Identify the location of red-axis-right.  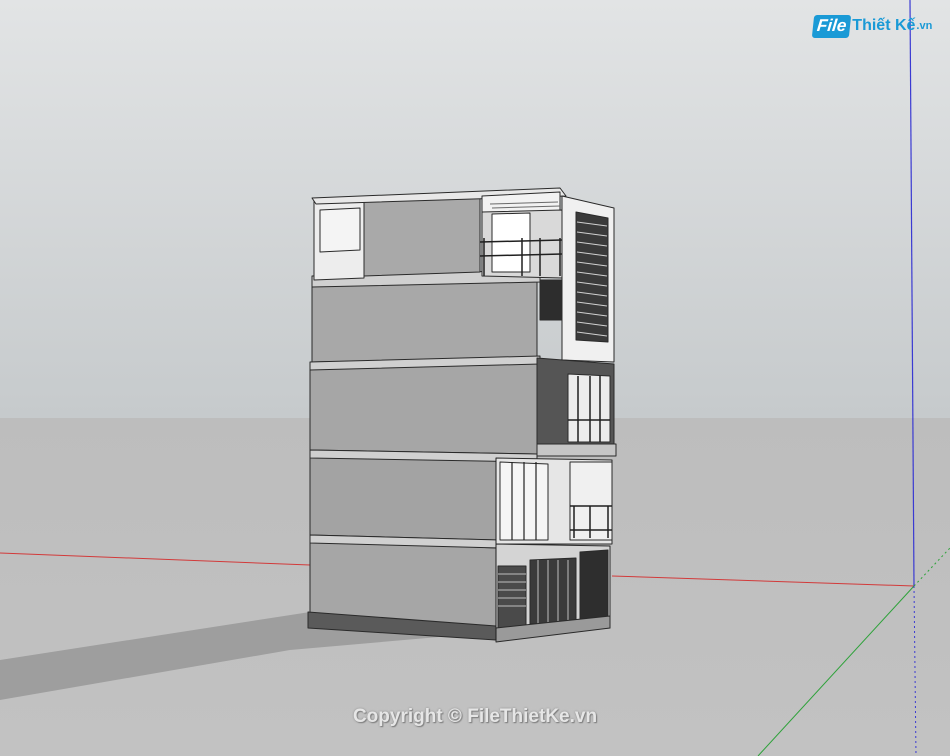
(763, 581).